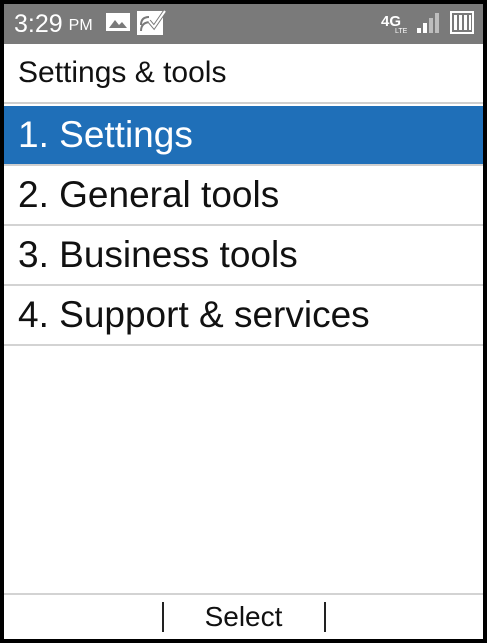 The image size is (487, 643). Describe the element at coordinates (74, 617) in the screenshot. I see `softkey-left` at that location.